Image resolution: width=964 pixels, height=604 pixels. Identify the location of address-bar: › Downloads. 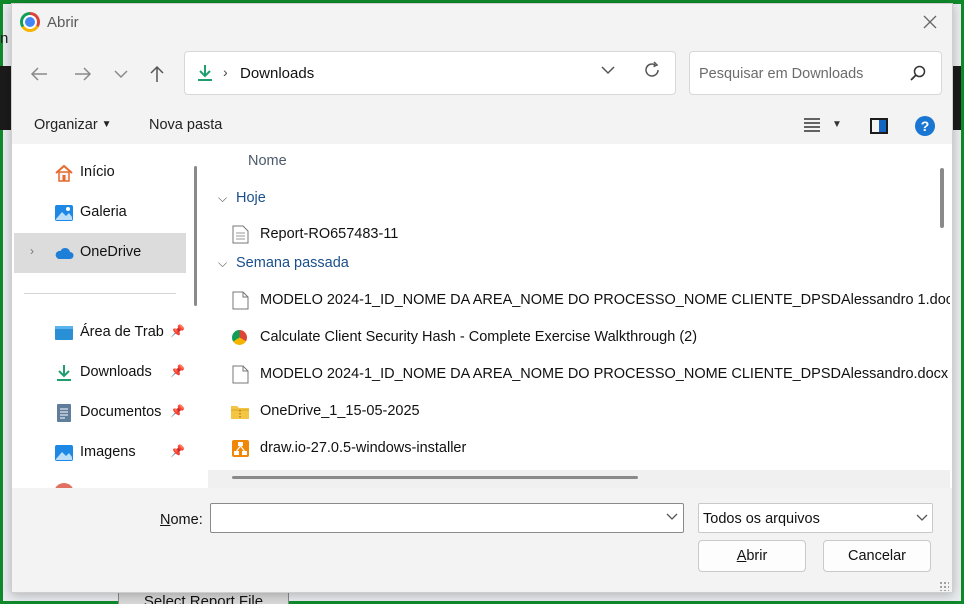
(430, 73).